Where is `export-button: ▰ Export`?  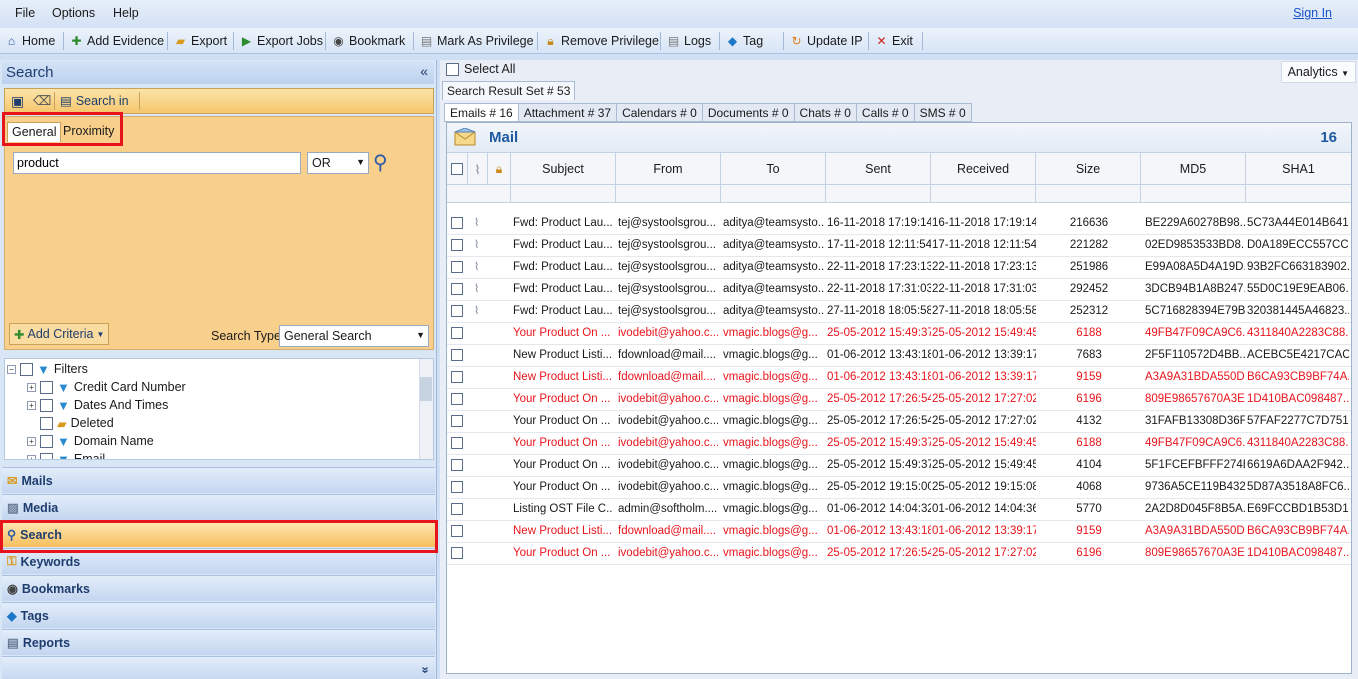
export-button: ▰ Export is located at coordinates (200, 41).